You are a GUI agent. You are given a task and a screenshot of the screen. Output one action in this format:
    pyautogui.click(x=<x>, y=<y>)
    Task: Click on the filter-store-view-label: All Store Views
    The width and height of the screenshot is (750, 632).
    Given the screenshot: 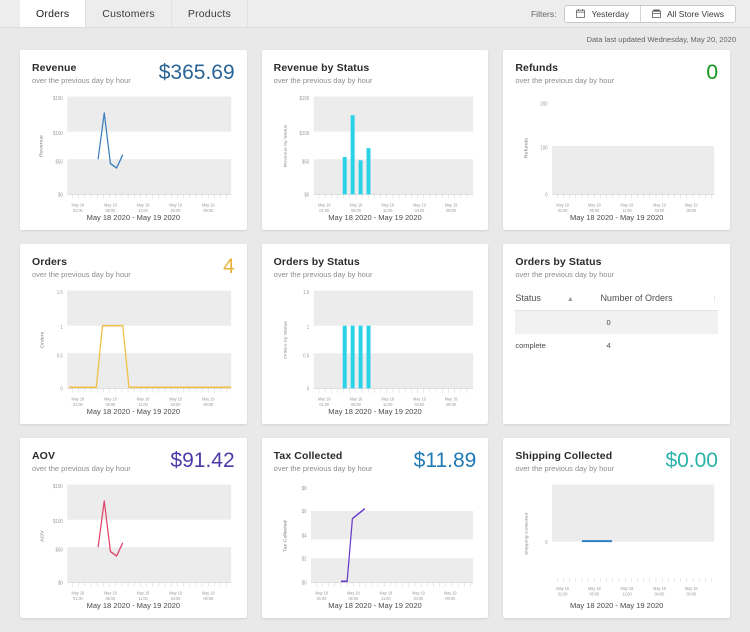 What is the action you would take?
    pyautogui.click(x=695, y=13)
    